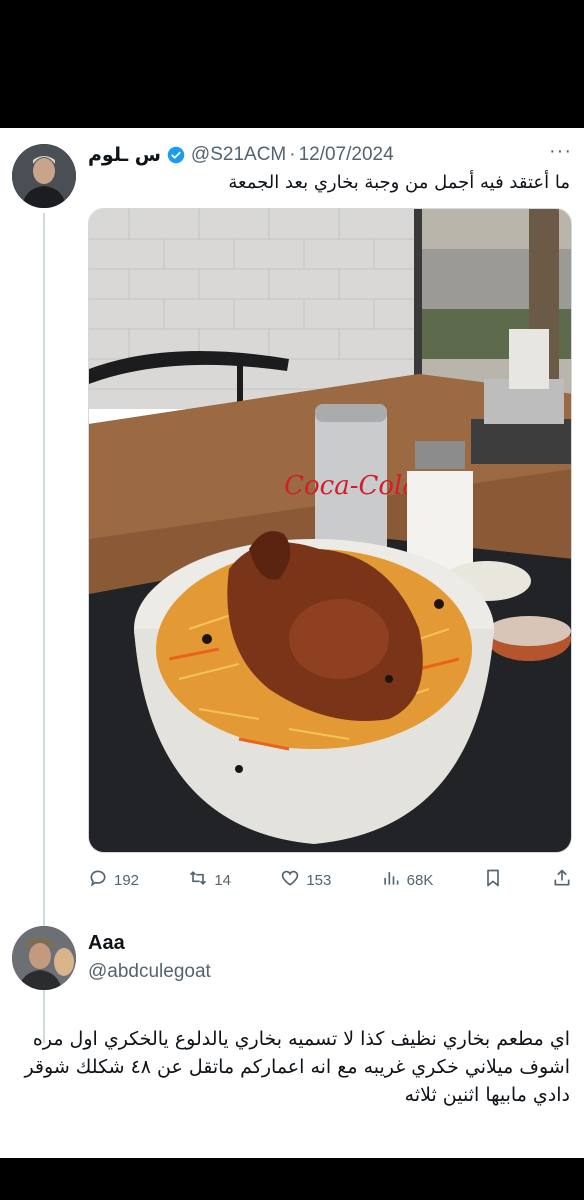  I want to click on tweet-actions-bar: 192 14 153 68K, so click(330, 880).